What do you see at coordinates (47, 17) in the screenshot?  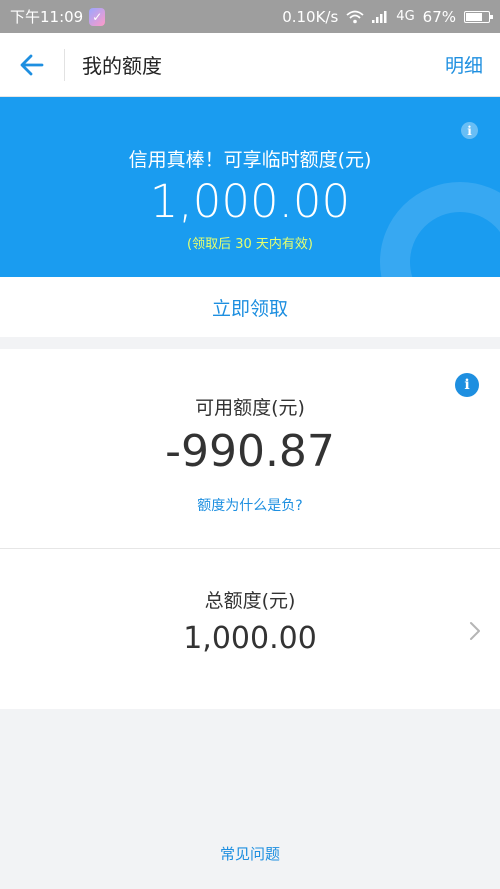 I see `status-time: 下午11:09` at bounding box center [47, 17].